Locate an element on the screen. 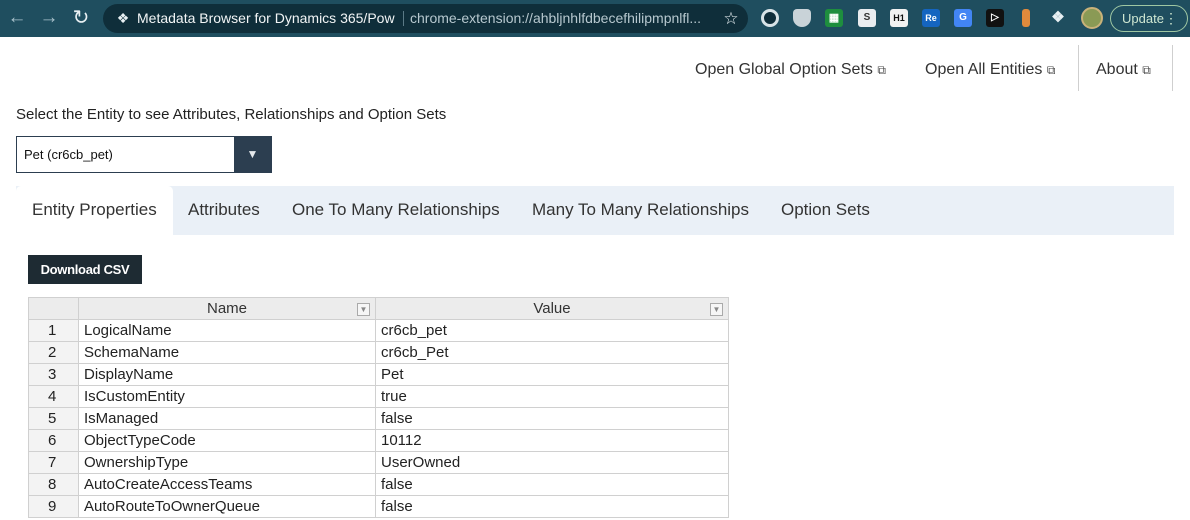 This screenshot has height=520, width=1190. dropdown-arrow-icon: ▼ is located at coordinates (252, 154).